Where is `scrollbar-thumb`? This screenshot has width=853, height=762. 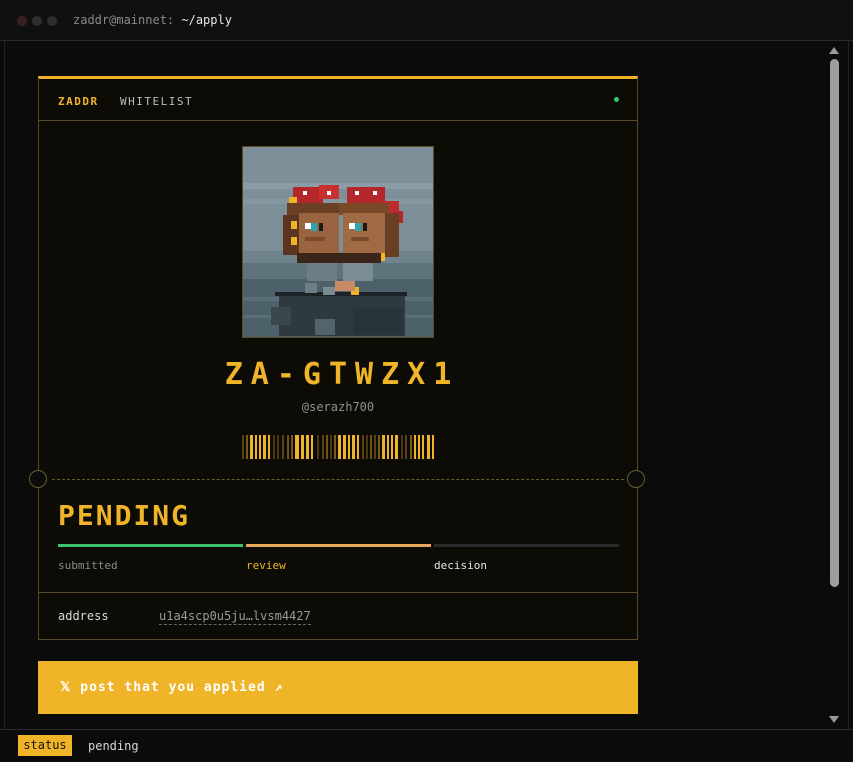
scrollbar-thumb is located at coordinates (834, 323).